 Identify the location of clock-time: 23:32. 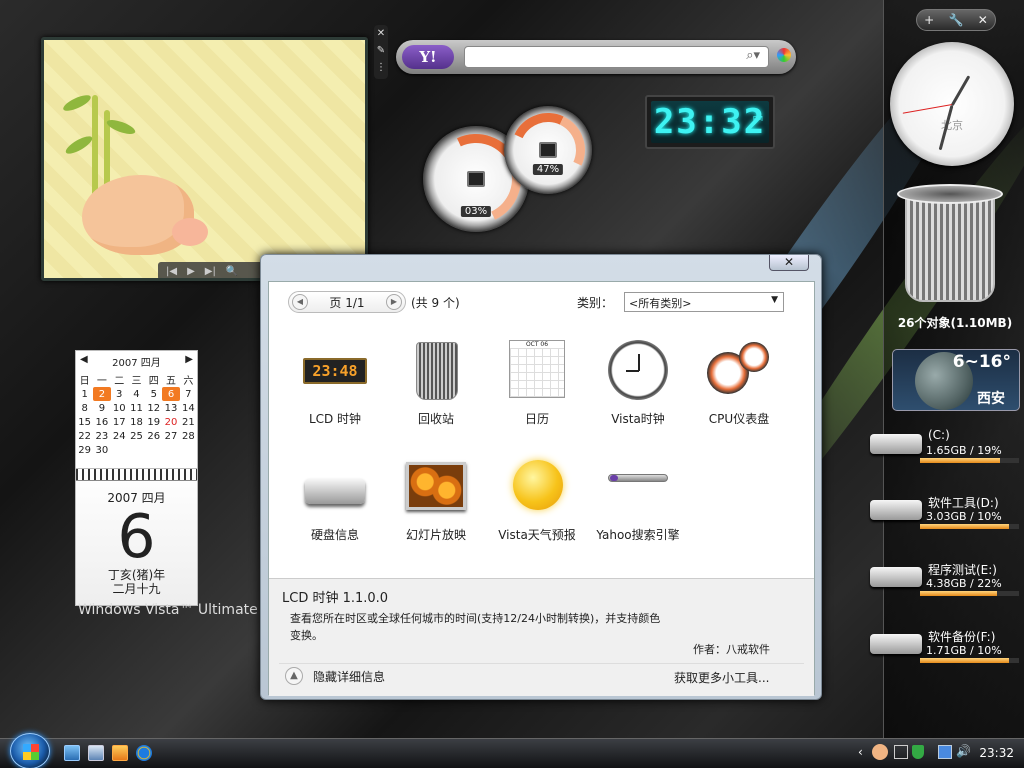
(996, 753).